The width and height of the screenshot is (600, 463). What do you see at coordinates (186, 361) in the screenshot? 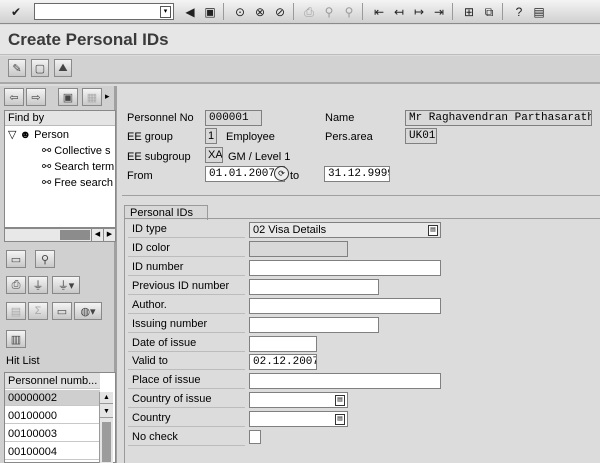
I see `valid-to-label: Valid to` at bounding box center [186, 361].